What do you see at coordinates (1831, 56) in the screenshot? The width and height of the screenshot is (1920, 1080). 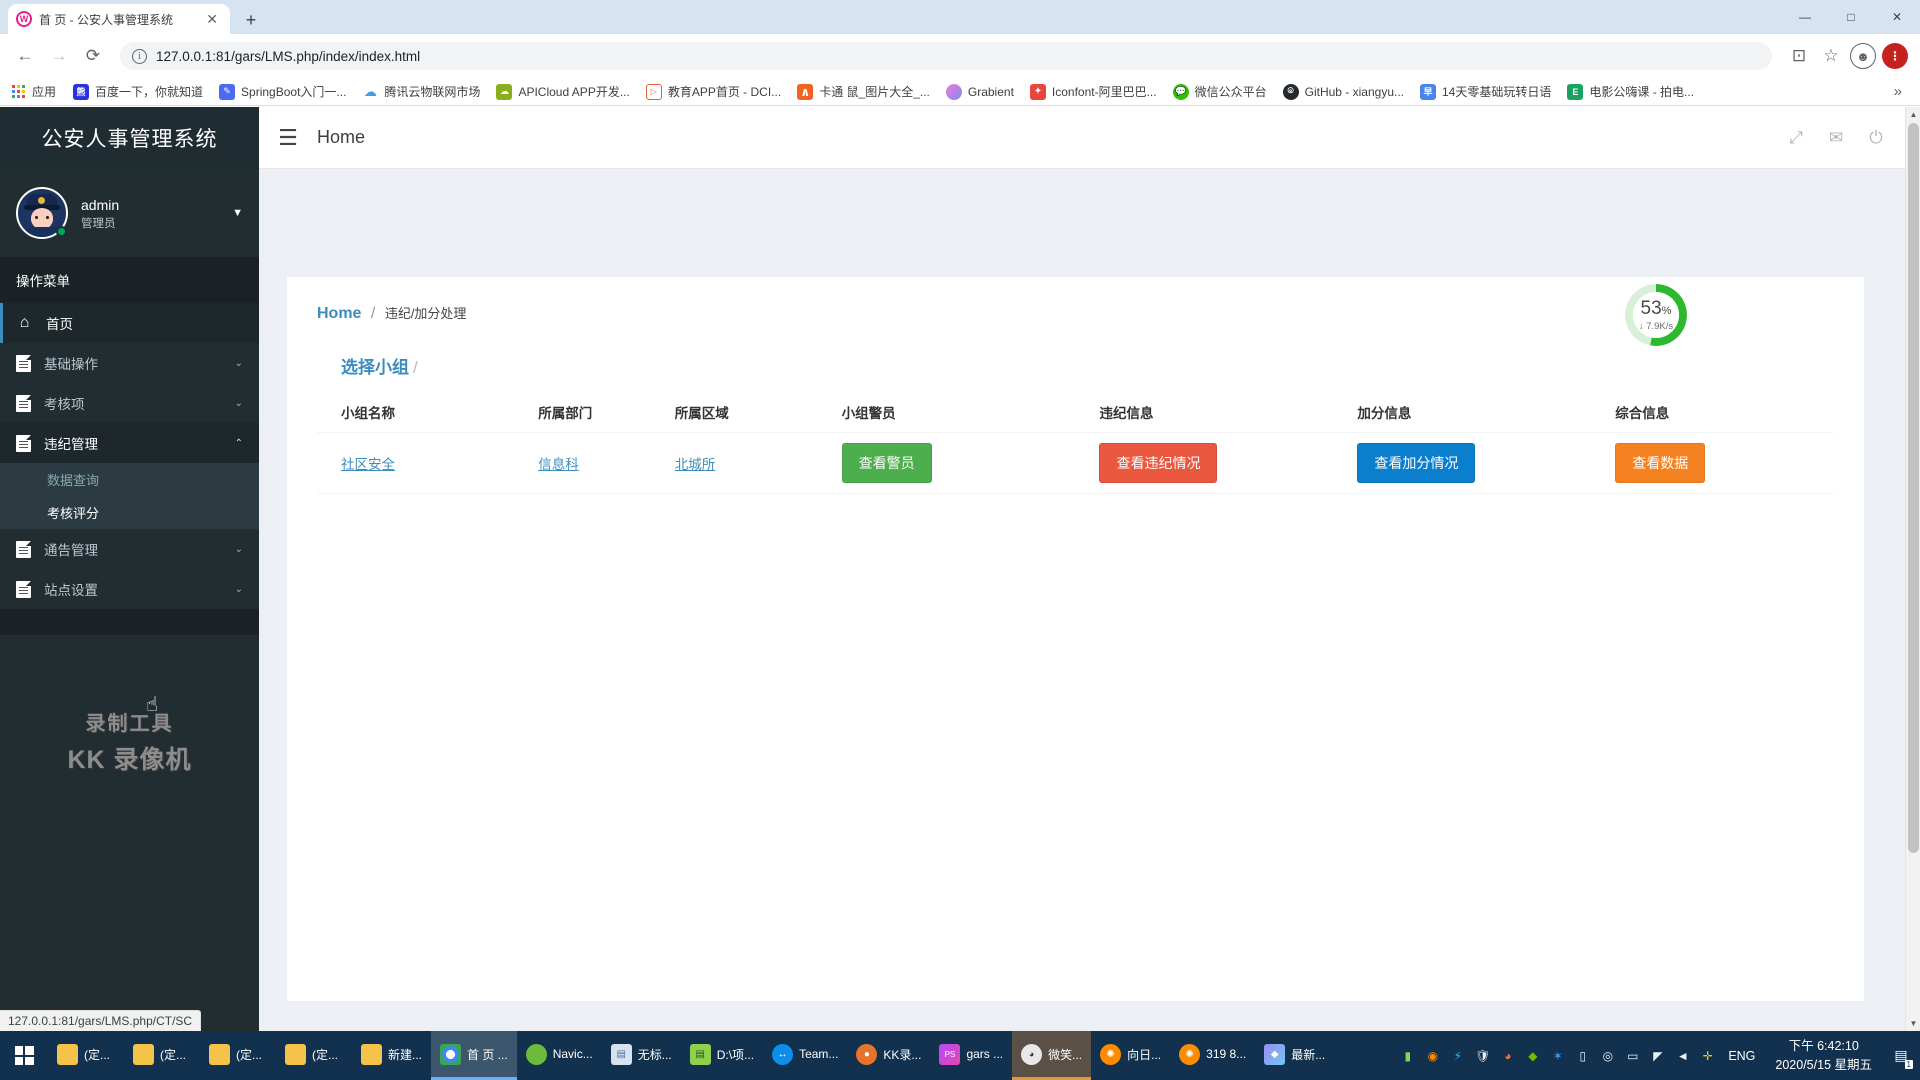 I see `bookmark-star-icon: ☆` at bounding box center [1831, 56].